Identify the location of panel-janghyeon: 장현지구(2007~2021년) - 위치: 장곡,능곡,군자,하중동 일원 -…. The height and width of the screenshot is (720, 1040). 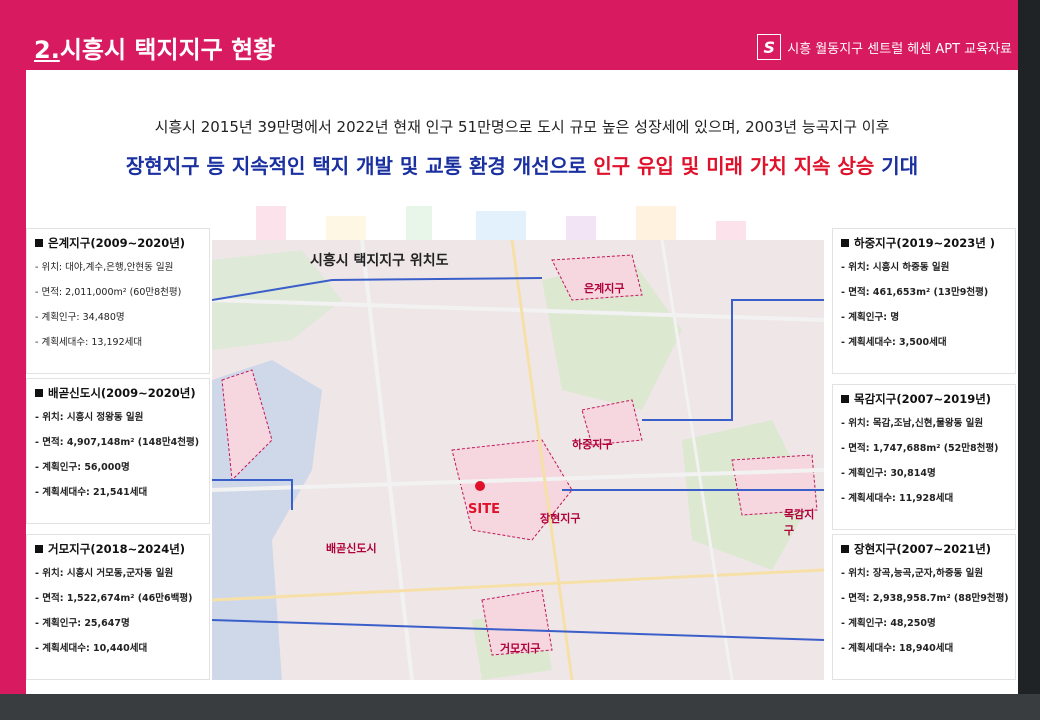
(924, 607).